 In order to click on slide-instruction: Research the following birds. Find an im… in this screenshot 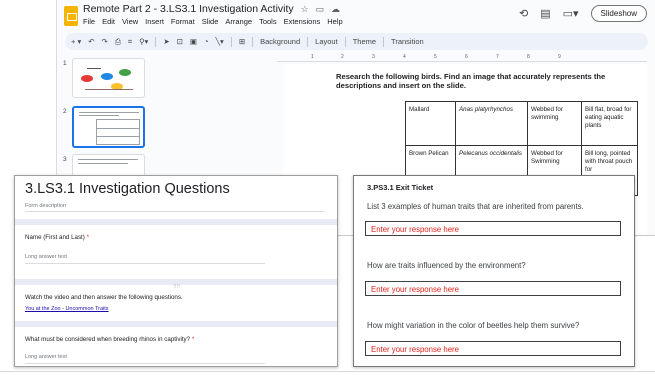, I will do `click(482, 81)`.